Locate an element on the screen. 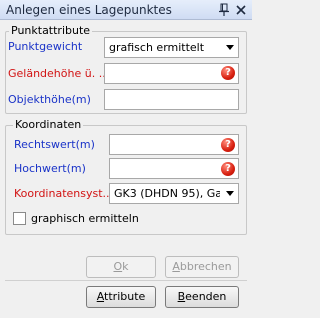 This screenshot has width=320, height=318. gelaendehoehe-input is located at coordinates (171, 73).